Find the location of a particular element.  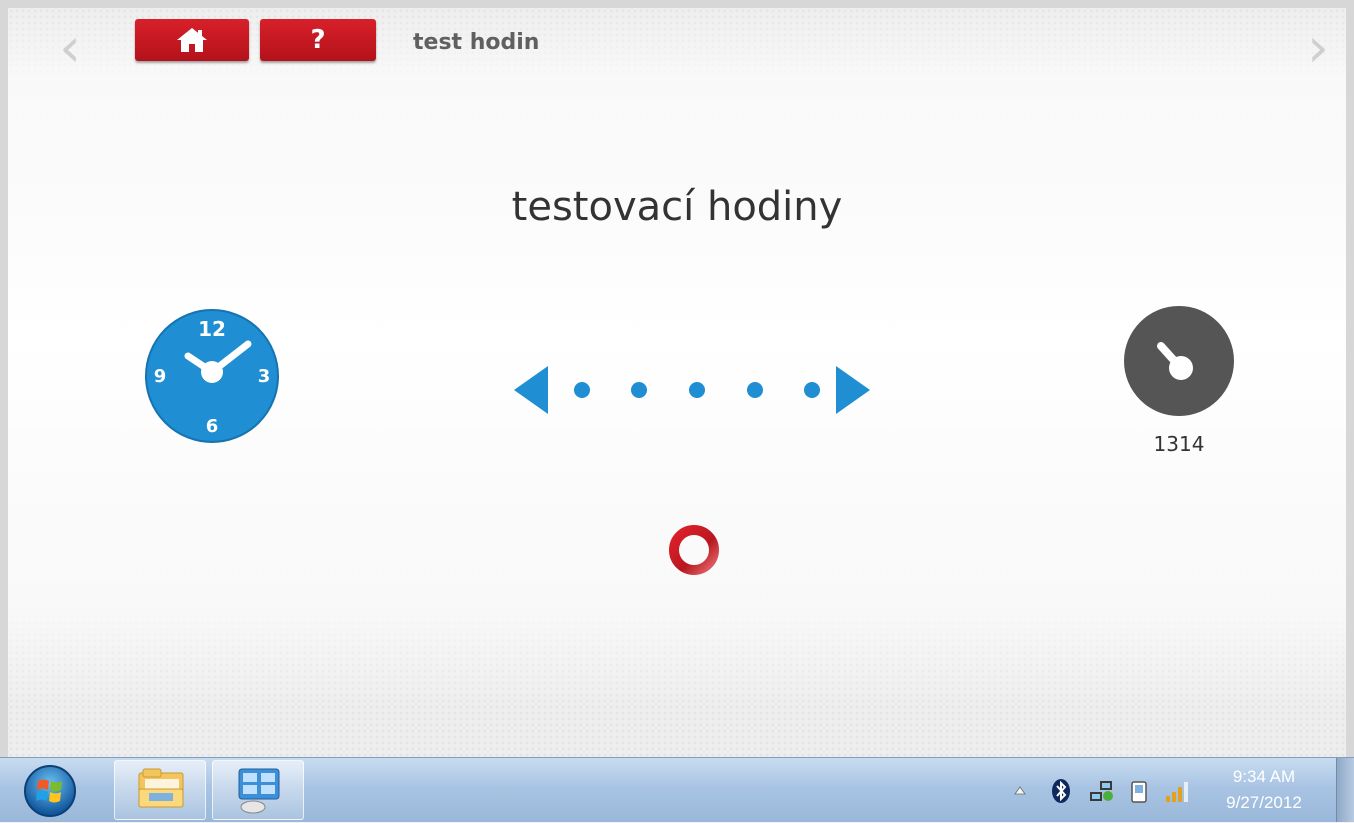

bidirectional-transfer-icon is located at coordinates (692, 390).